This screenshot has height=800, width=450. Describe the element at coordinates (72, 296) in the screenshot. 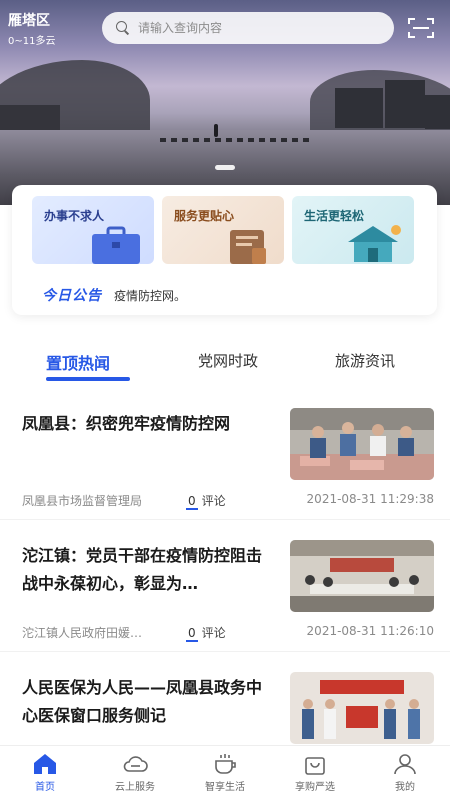

I see `notice-title: 今日公告` at that location.